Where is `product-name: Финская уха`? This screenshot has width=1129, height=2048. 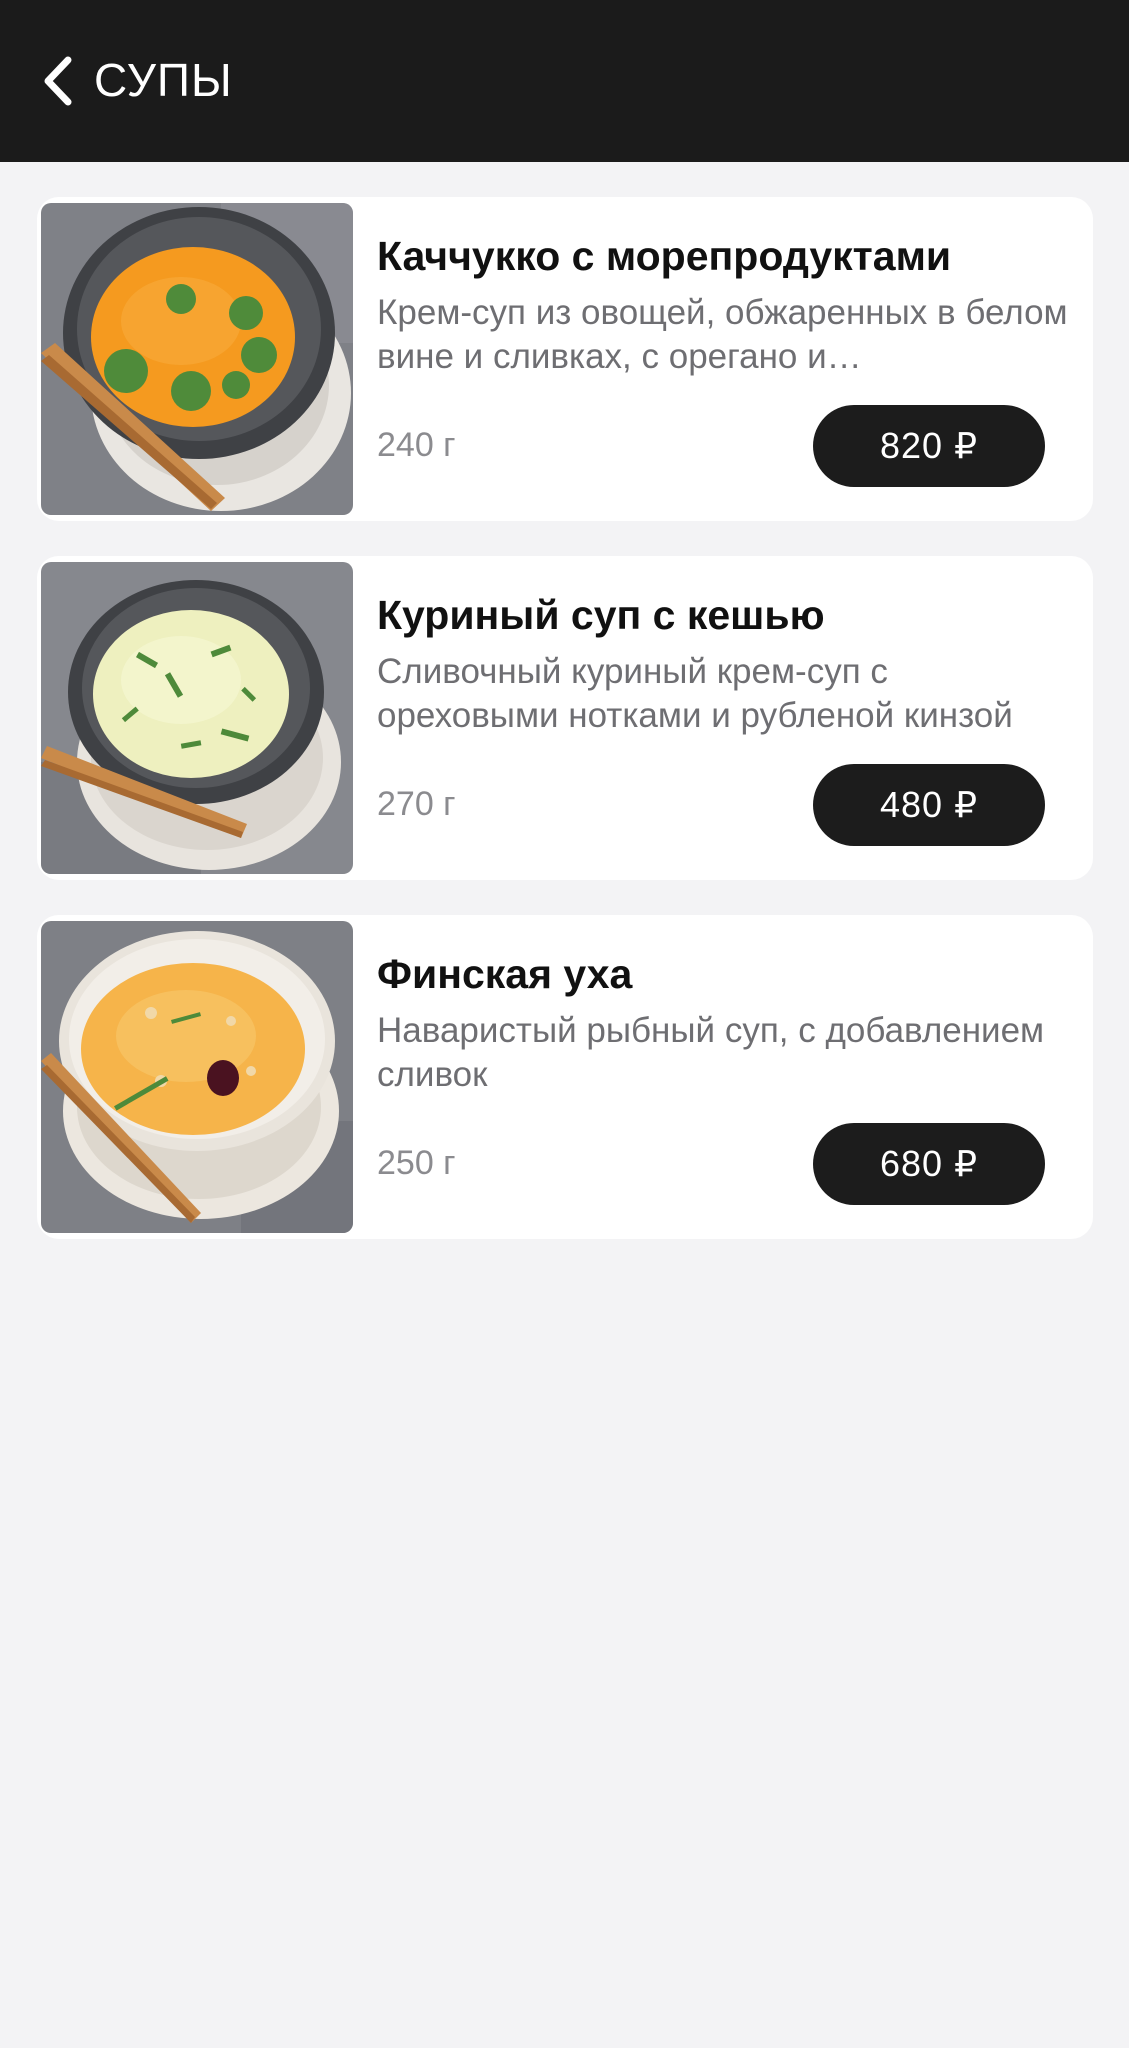 product-name: Финская уха is located at coordinates (505, 974).